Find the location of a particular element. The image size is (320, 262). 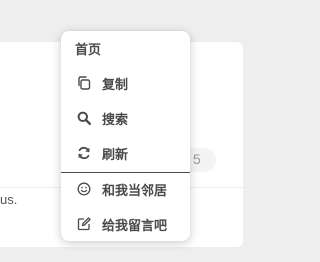

menu-item-copy: 复制 is located at coordinates (125, 83).